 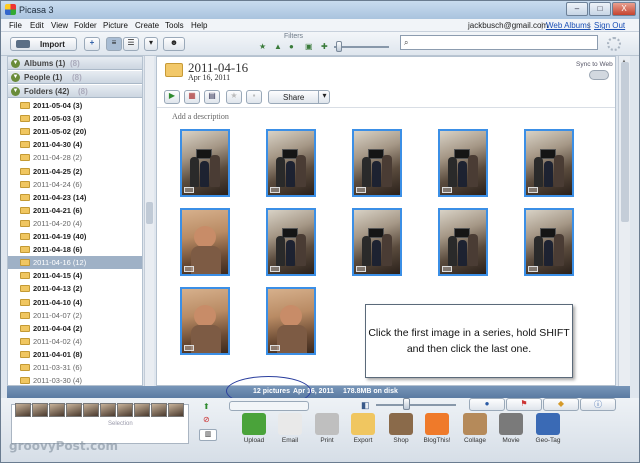 I want to click on minimize-button: –, so click(x=577, y=9).